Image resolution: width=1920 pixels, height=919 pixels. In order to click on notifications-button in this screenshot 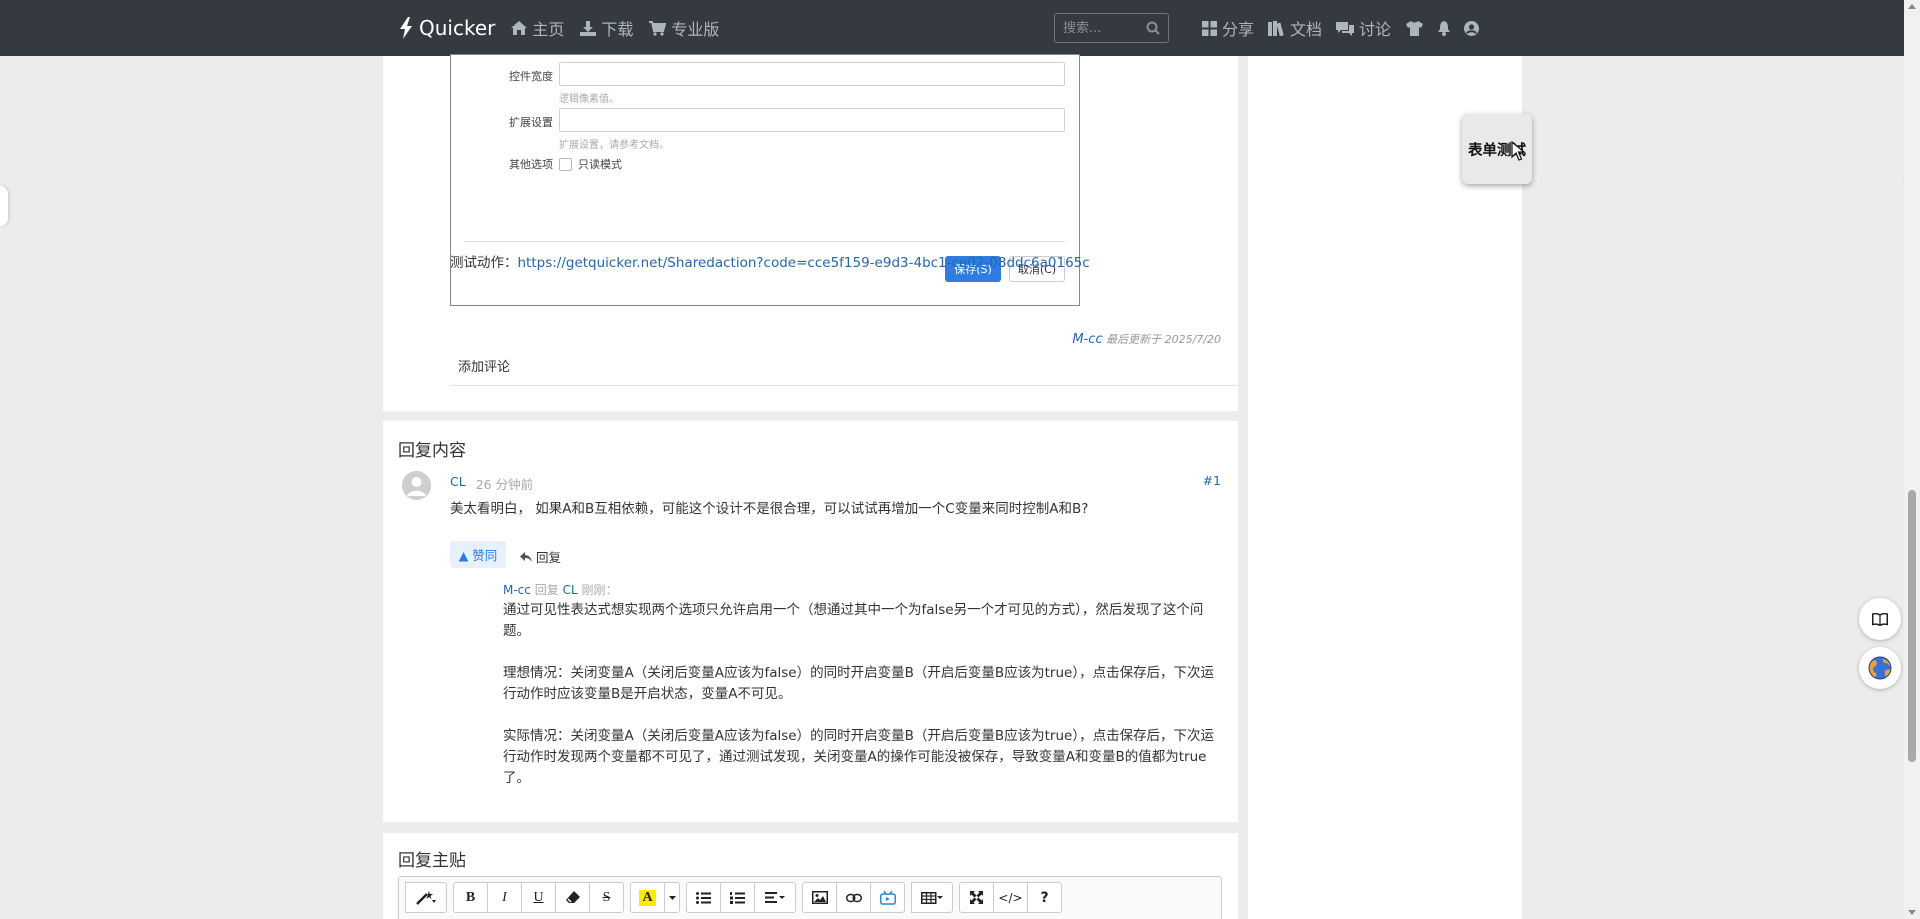, I will do `click(1444, 28)`.